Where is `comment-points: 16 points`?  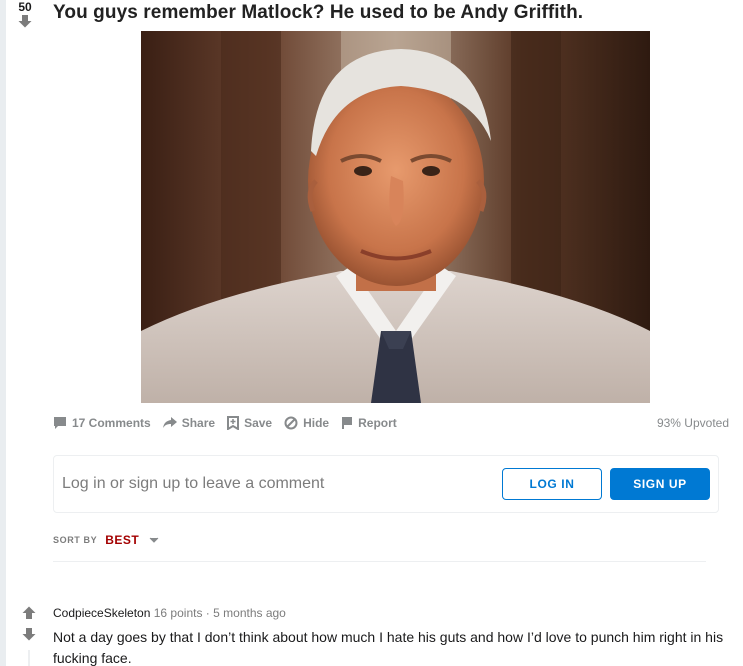 comment-points: 16 points is located at coordinates (178, 613).